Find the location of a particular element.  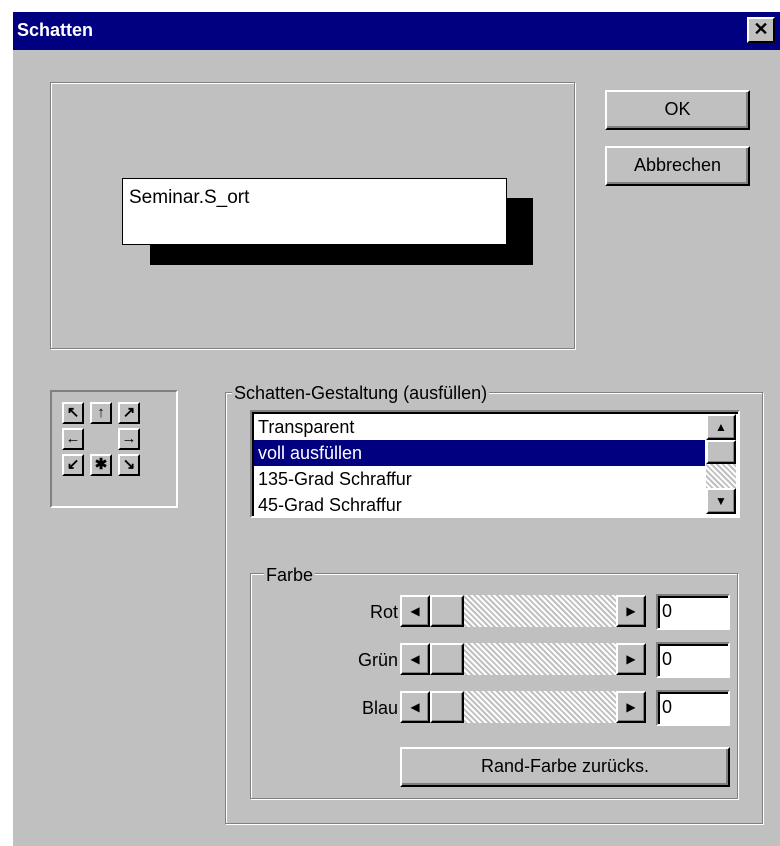

center-shadow-icon: ✱ is located at coordinates (101, 465).